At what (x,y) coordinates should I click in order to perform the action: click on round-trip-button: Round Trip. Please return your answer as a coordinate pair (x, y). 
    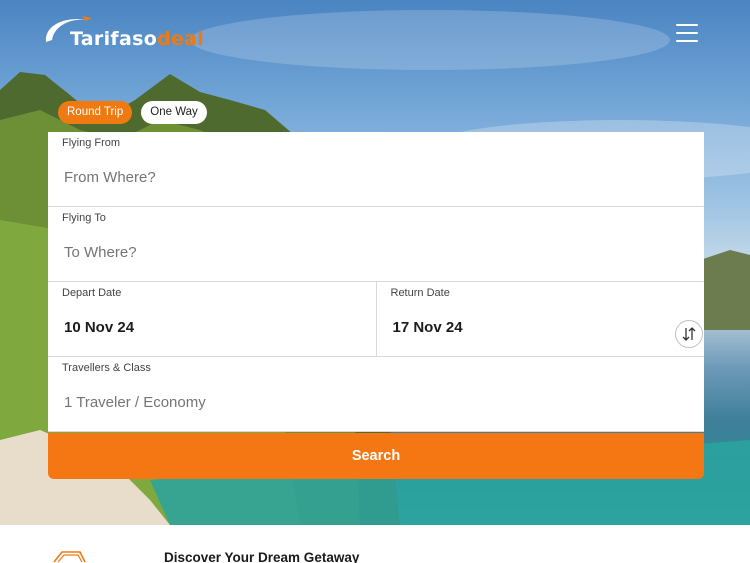
    Looking at the image, I should click on (95, 112).